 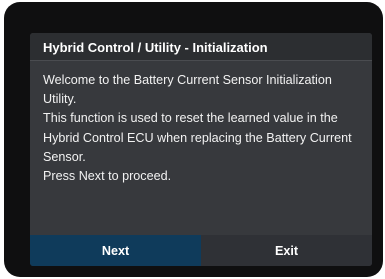 What do you see at coordinates (286, 250) in the screenshot?
I see `exit-button: Exit` at bounding box center [286, 250].